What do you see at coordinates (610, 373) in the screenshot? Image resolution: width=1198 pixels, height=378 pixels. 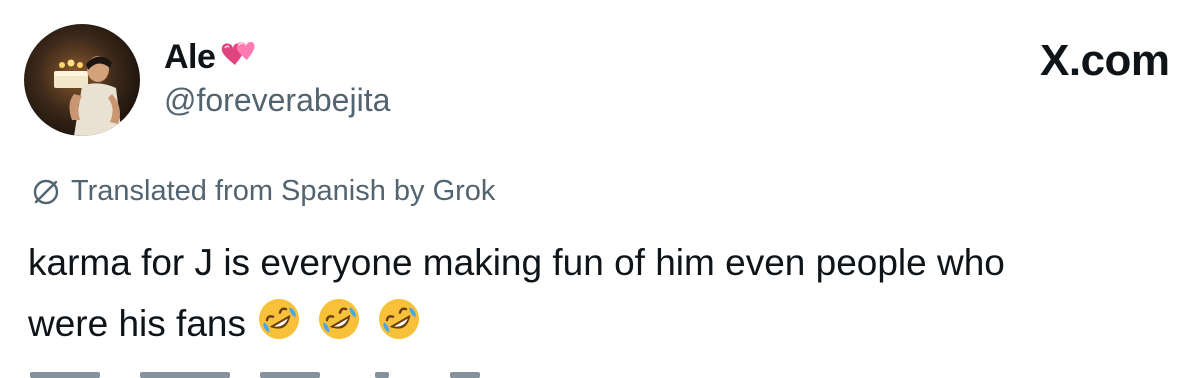 I see `tweet-meta-row-cropped` at bounding box center [610, 373].